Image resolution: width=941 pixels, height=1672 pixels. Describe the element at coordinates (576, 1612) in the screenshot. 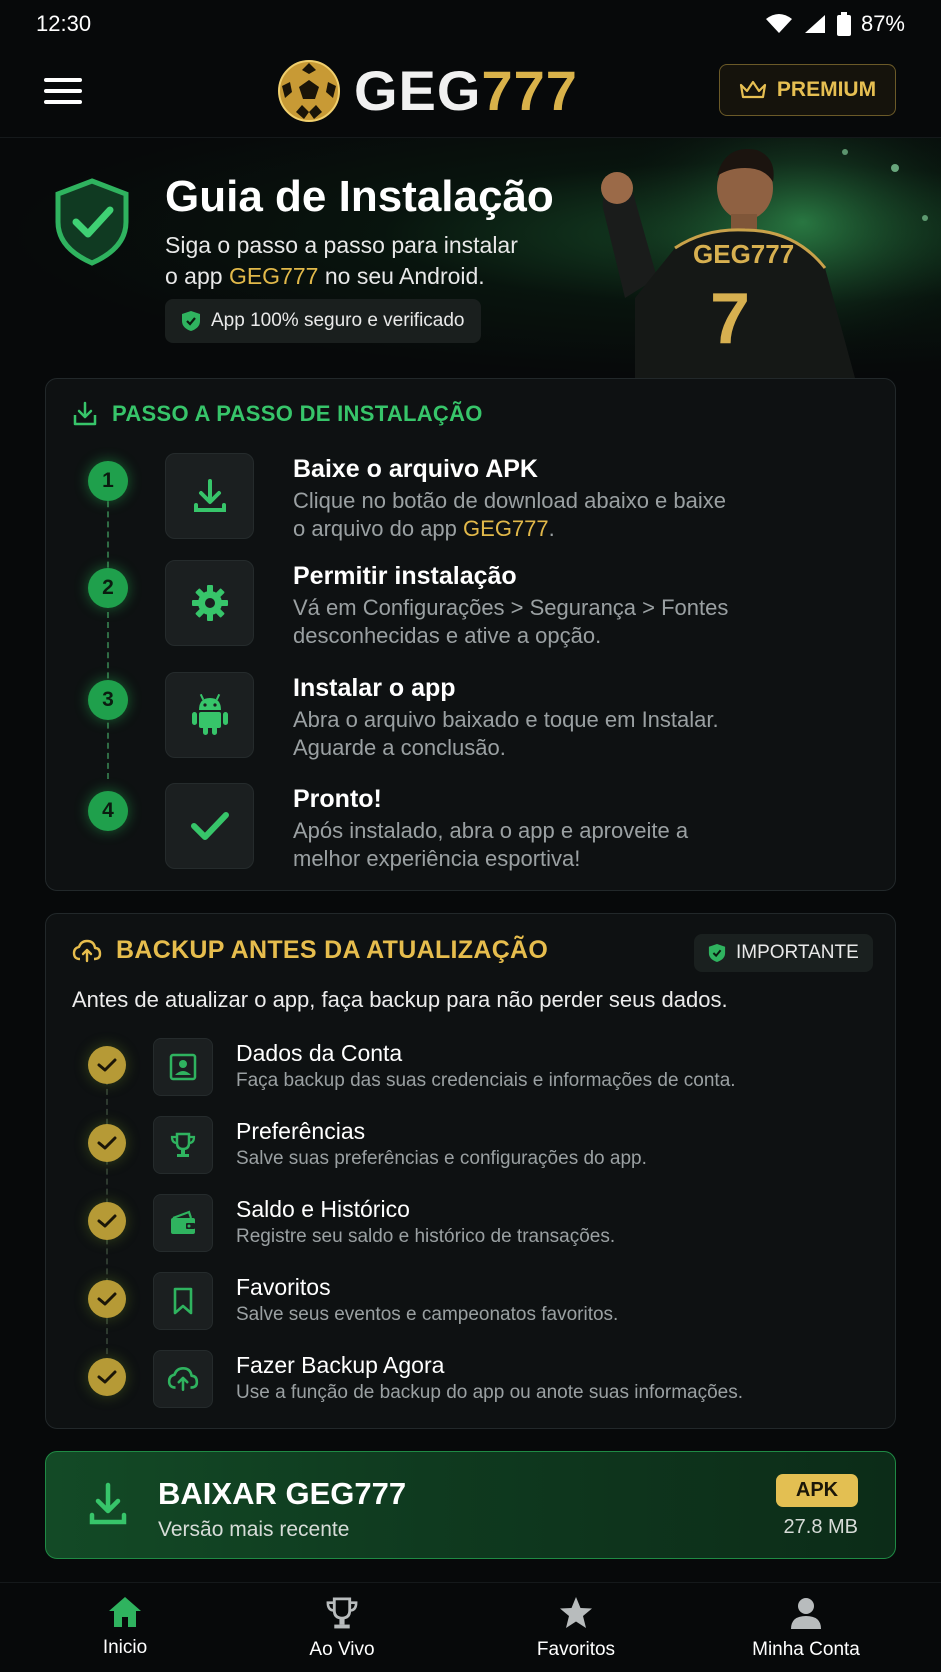

I see `star-icon` at that location.